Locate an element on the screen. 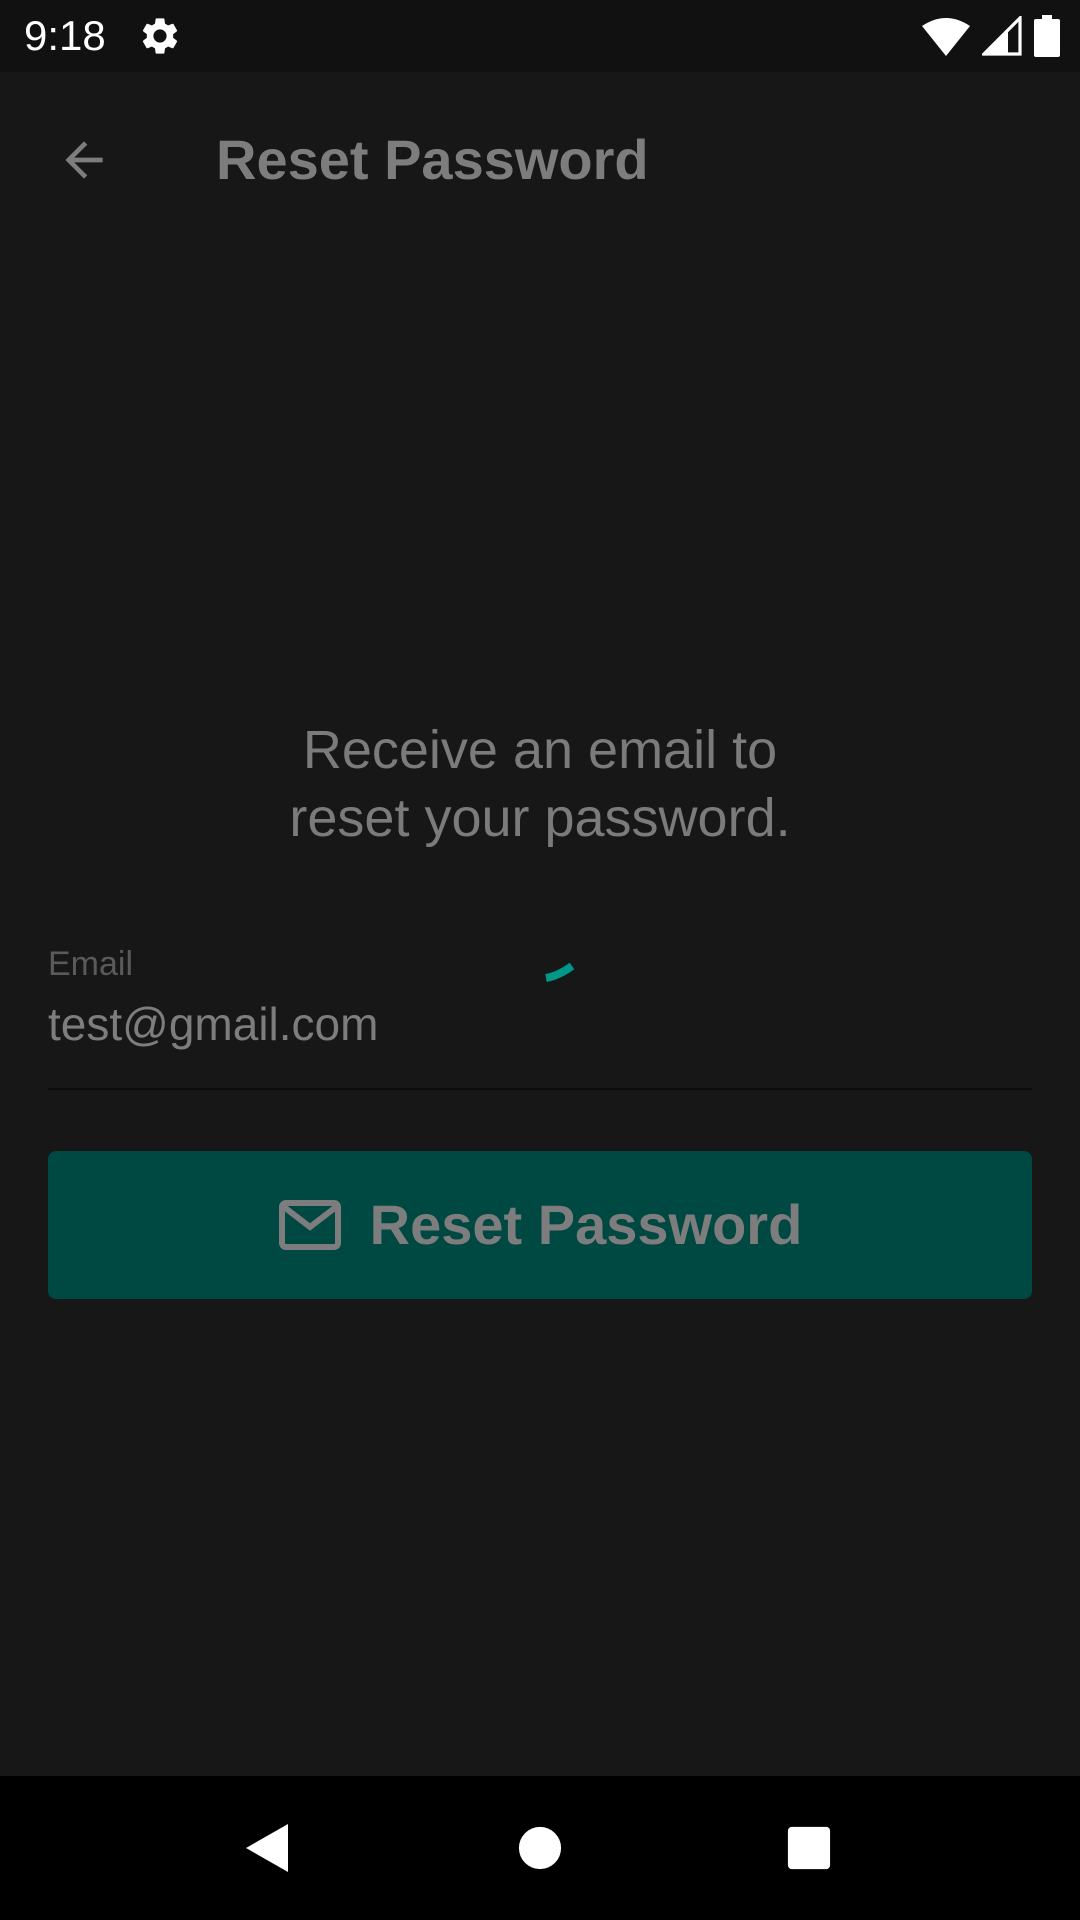  home-circle-icon is located at coordinates (540, 1848).